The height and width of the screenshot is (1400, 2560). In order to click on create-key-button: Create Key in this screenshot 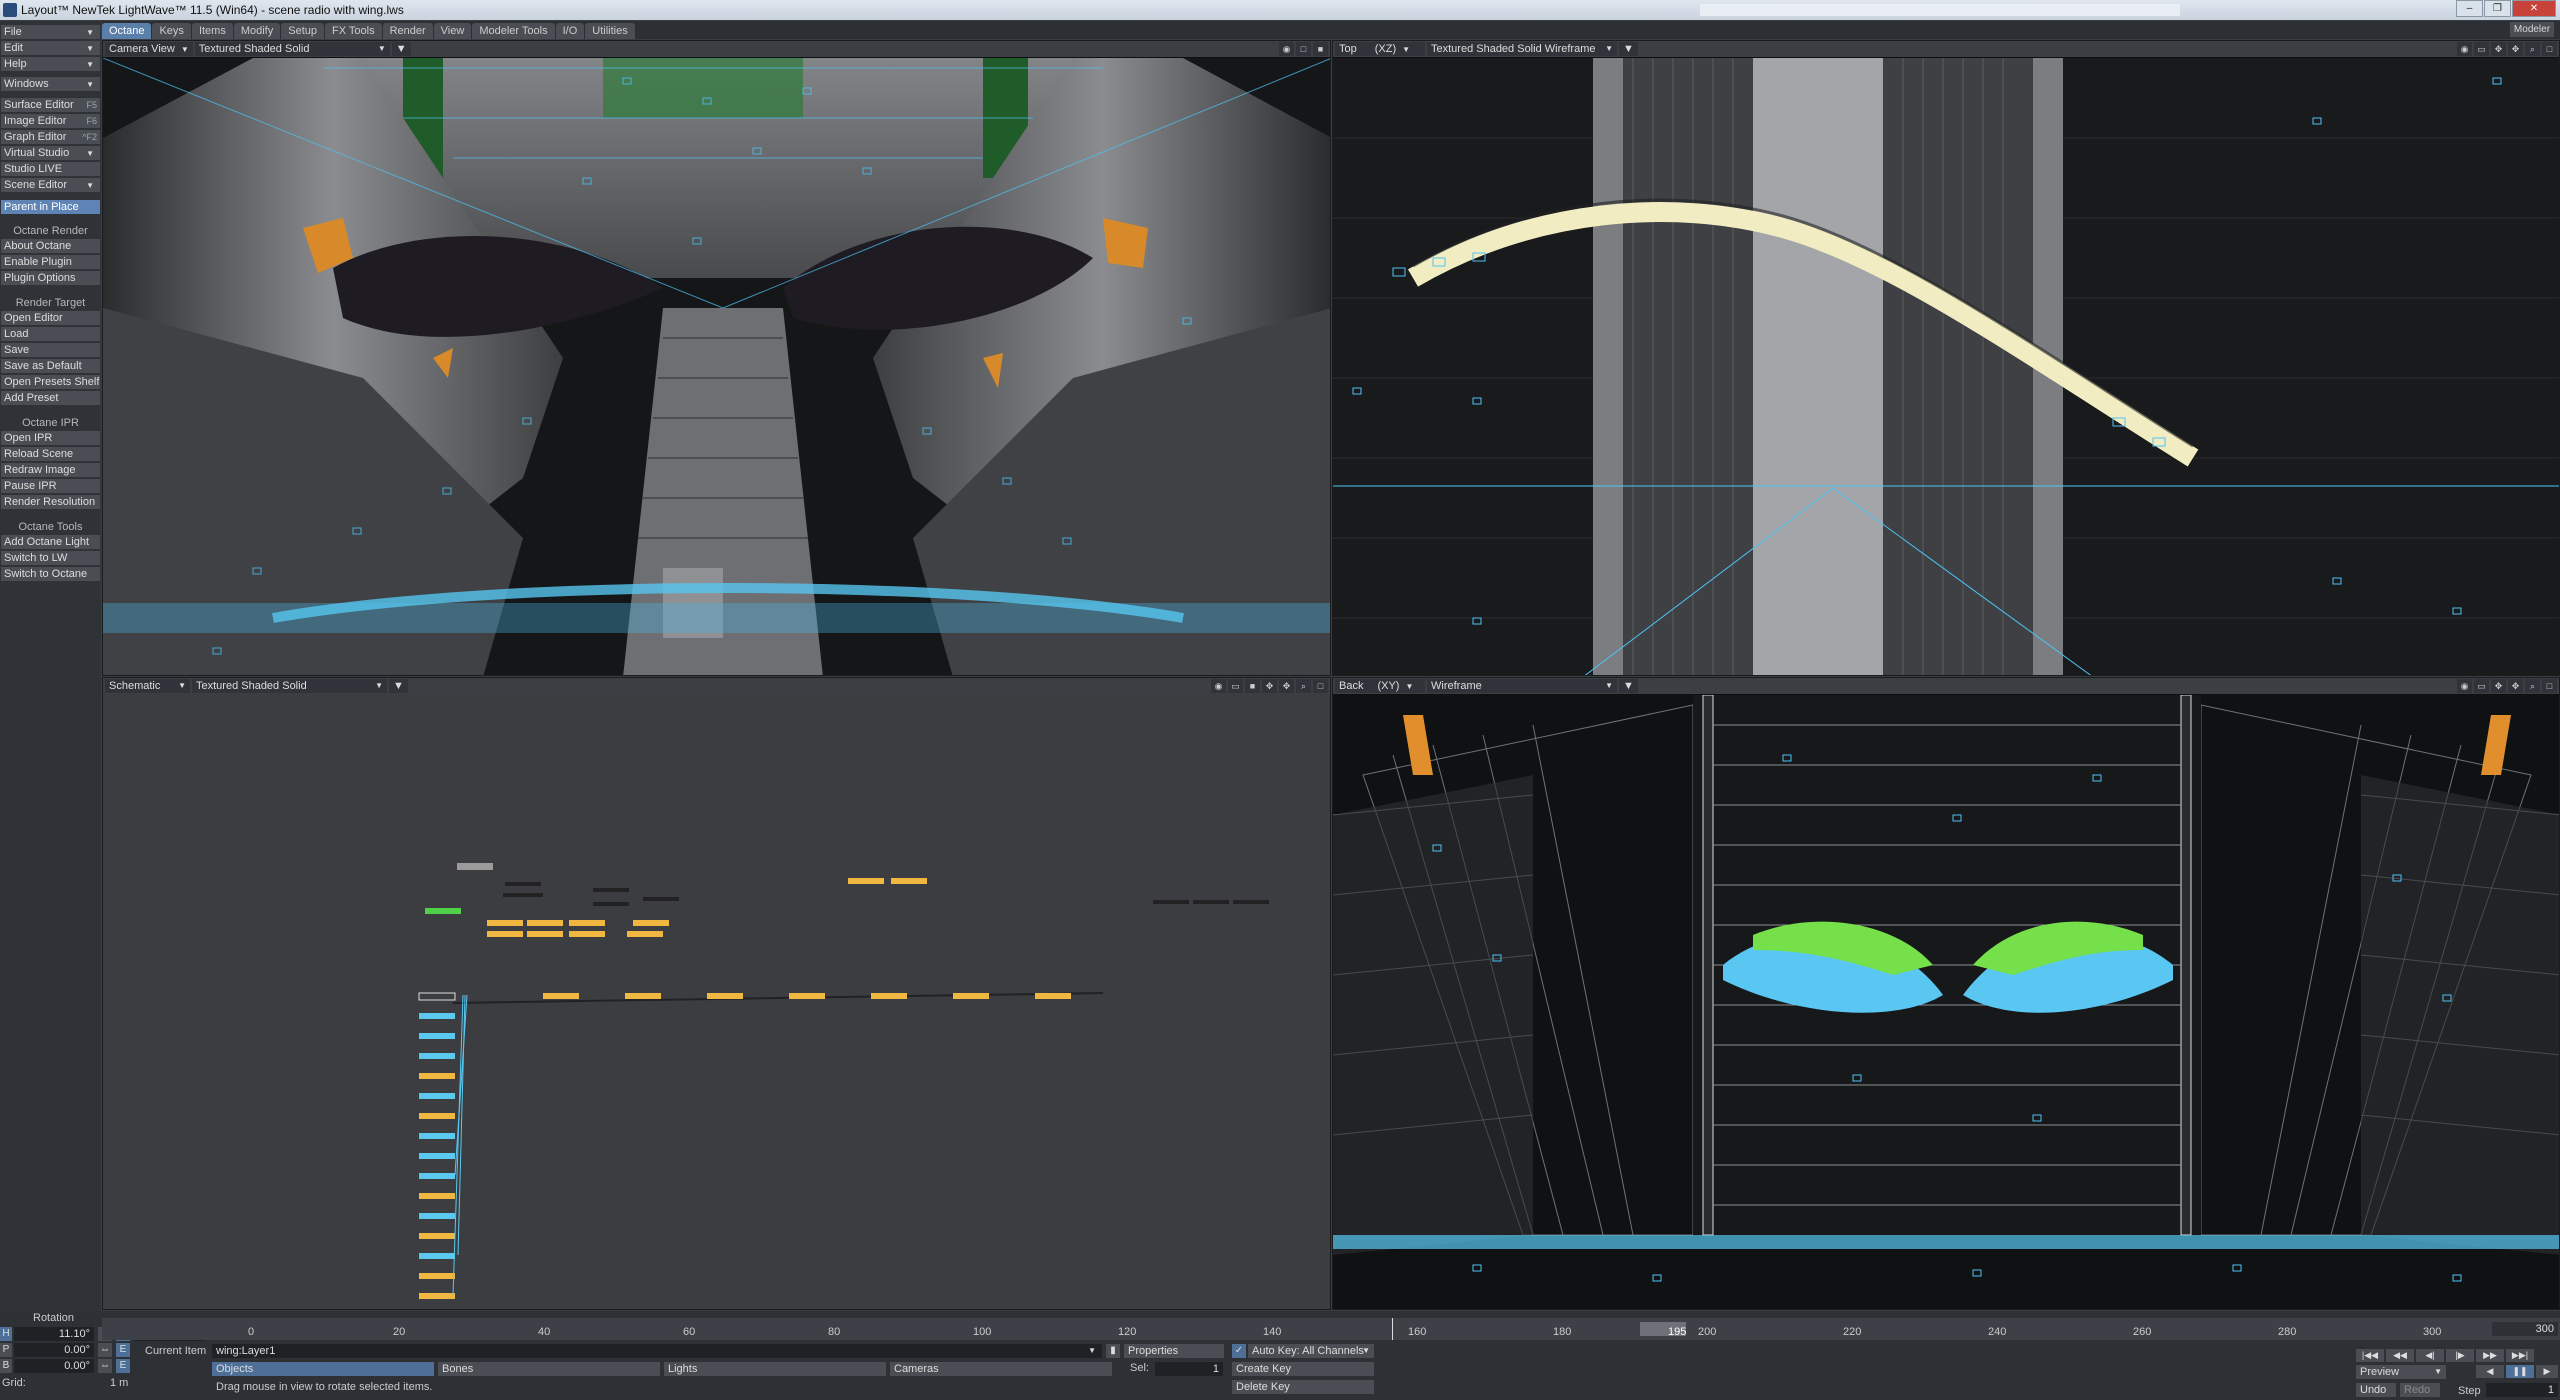, I will do `click(1303, 1369)`.